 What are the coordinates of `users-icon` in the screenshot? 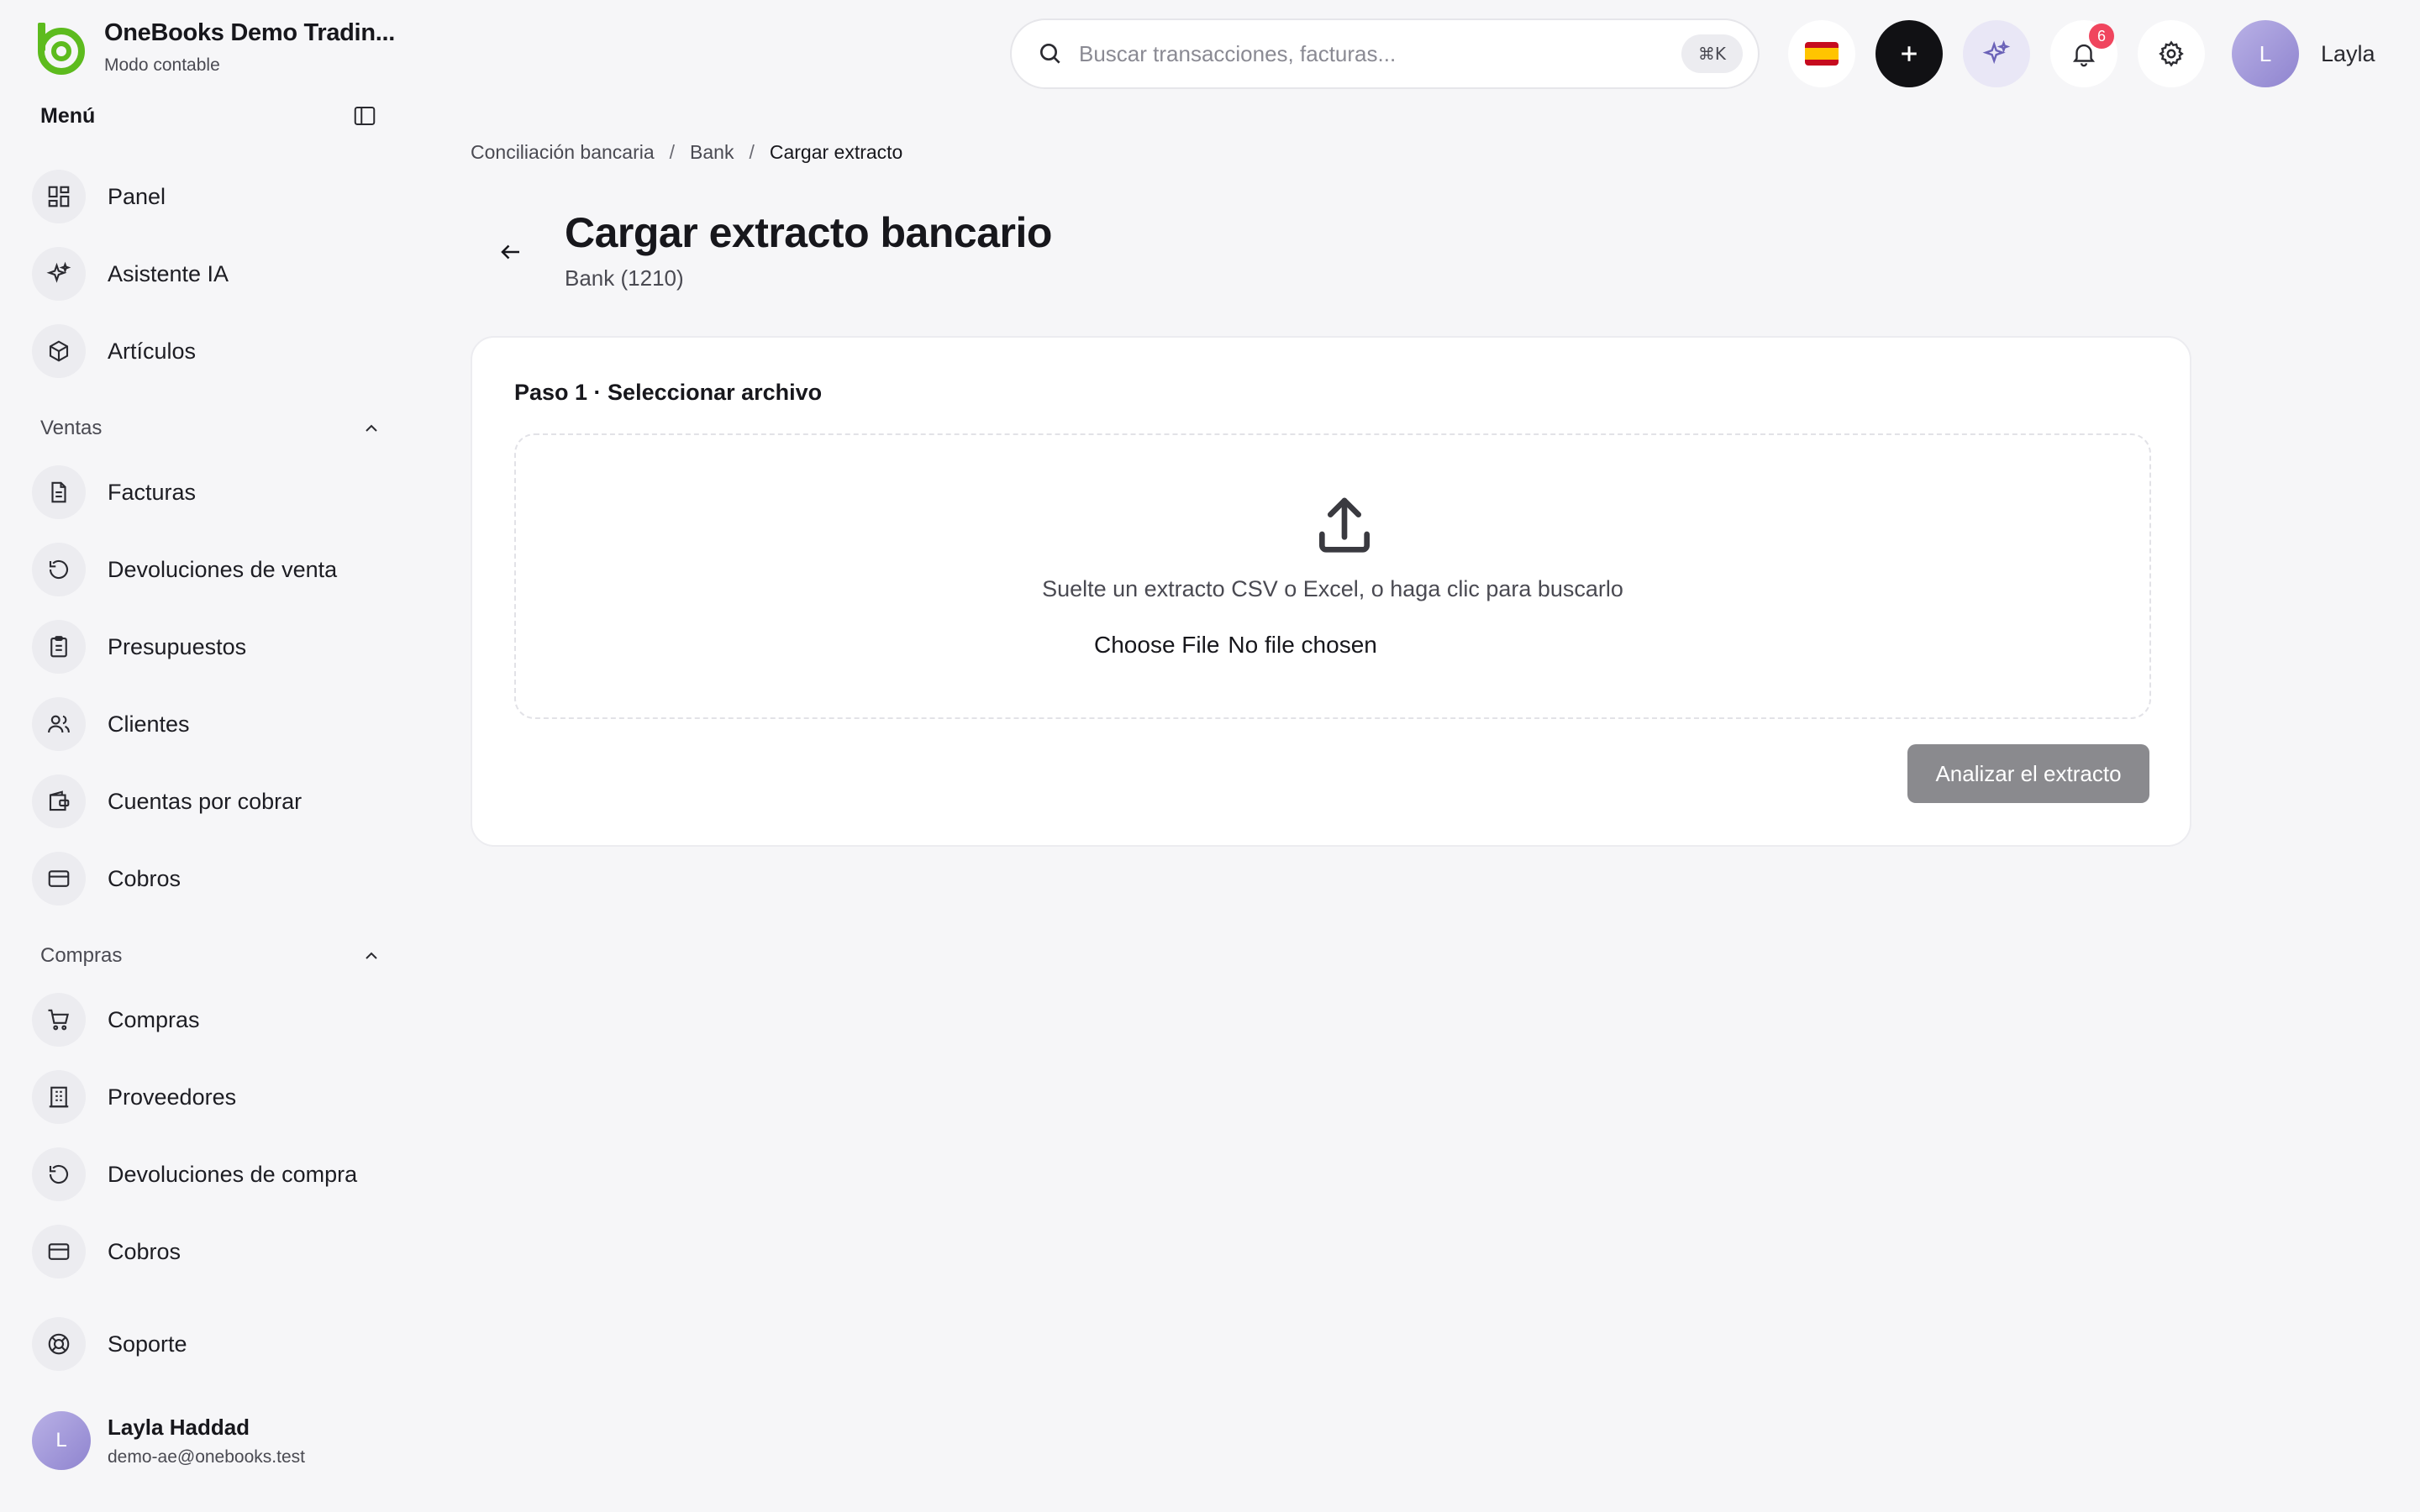 It's located at (59, 724).